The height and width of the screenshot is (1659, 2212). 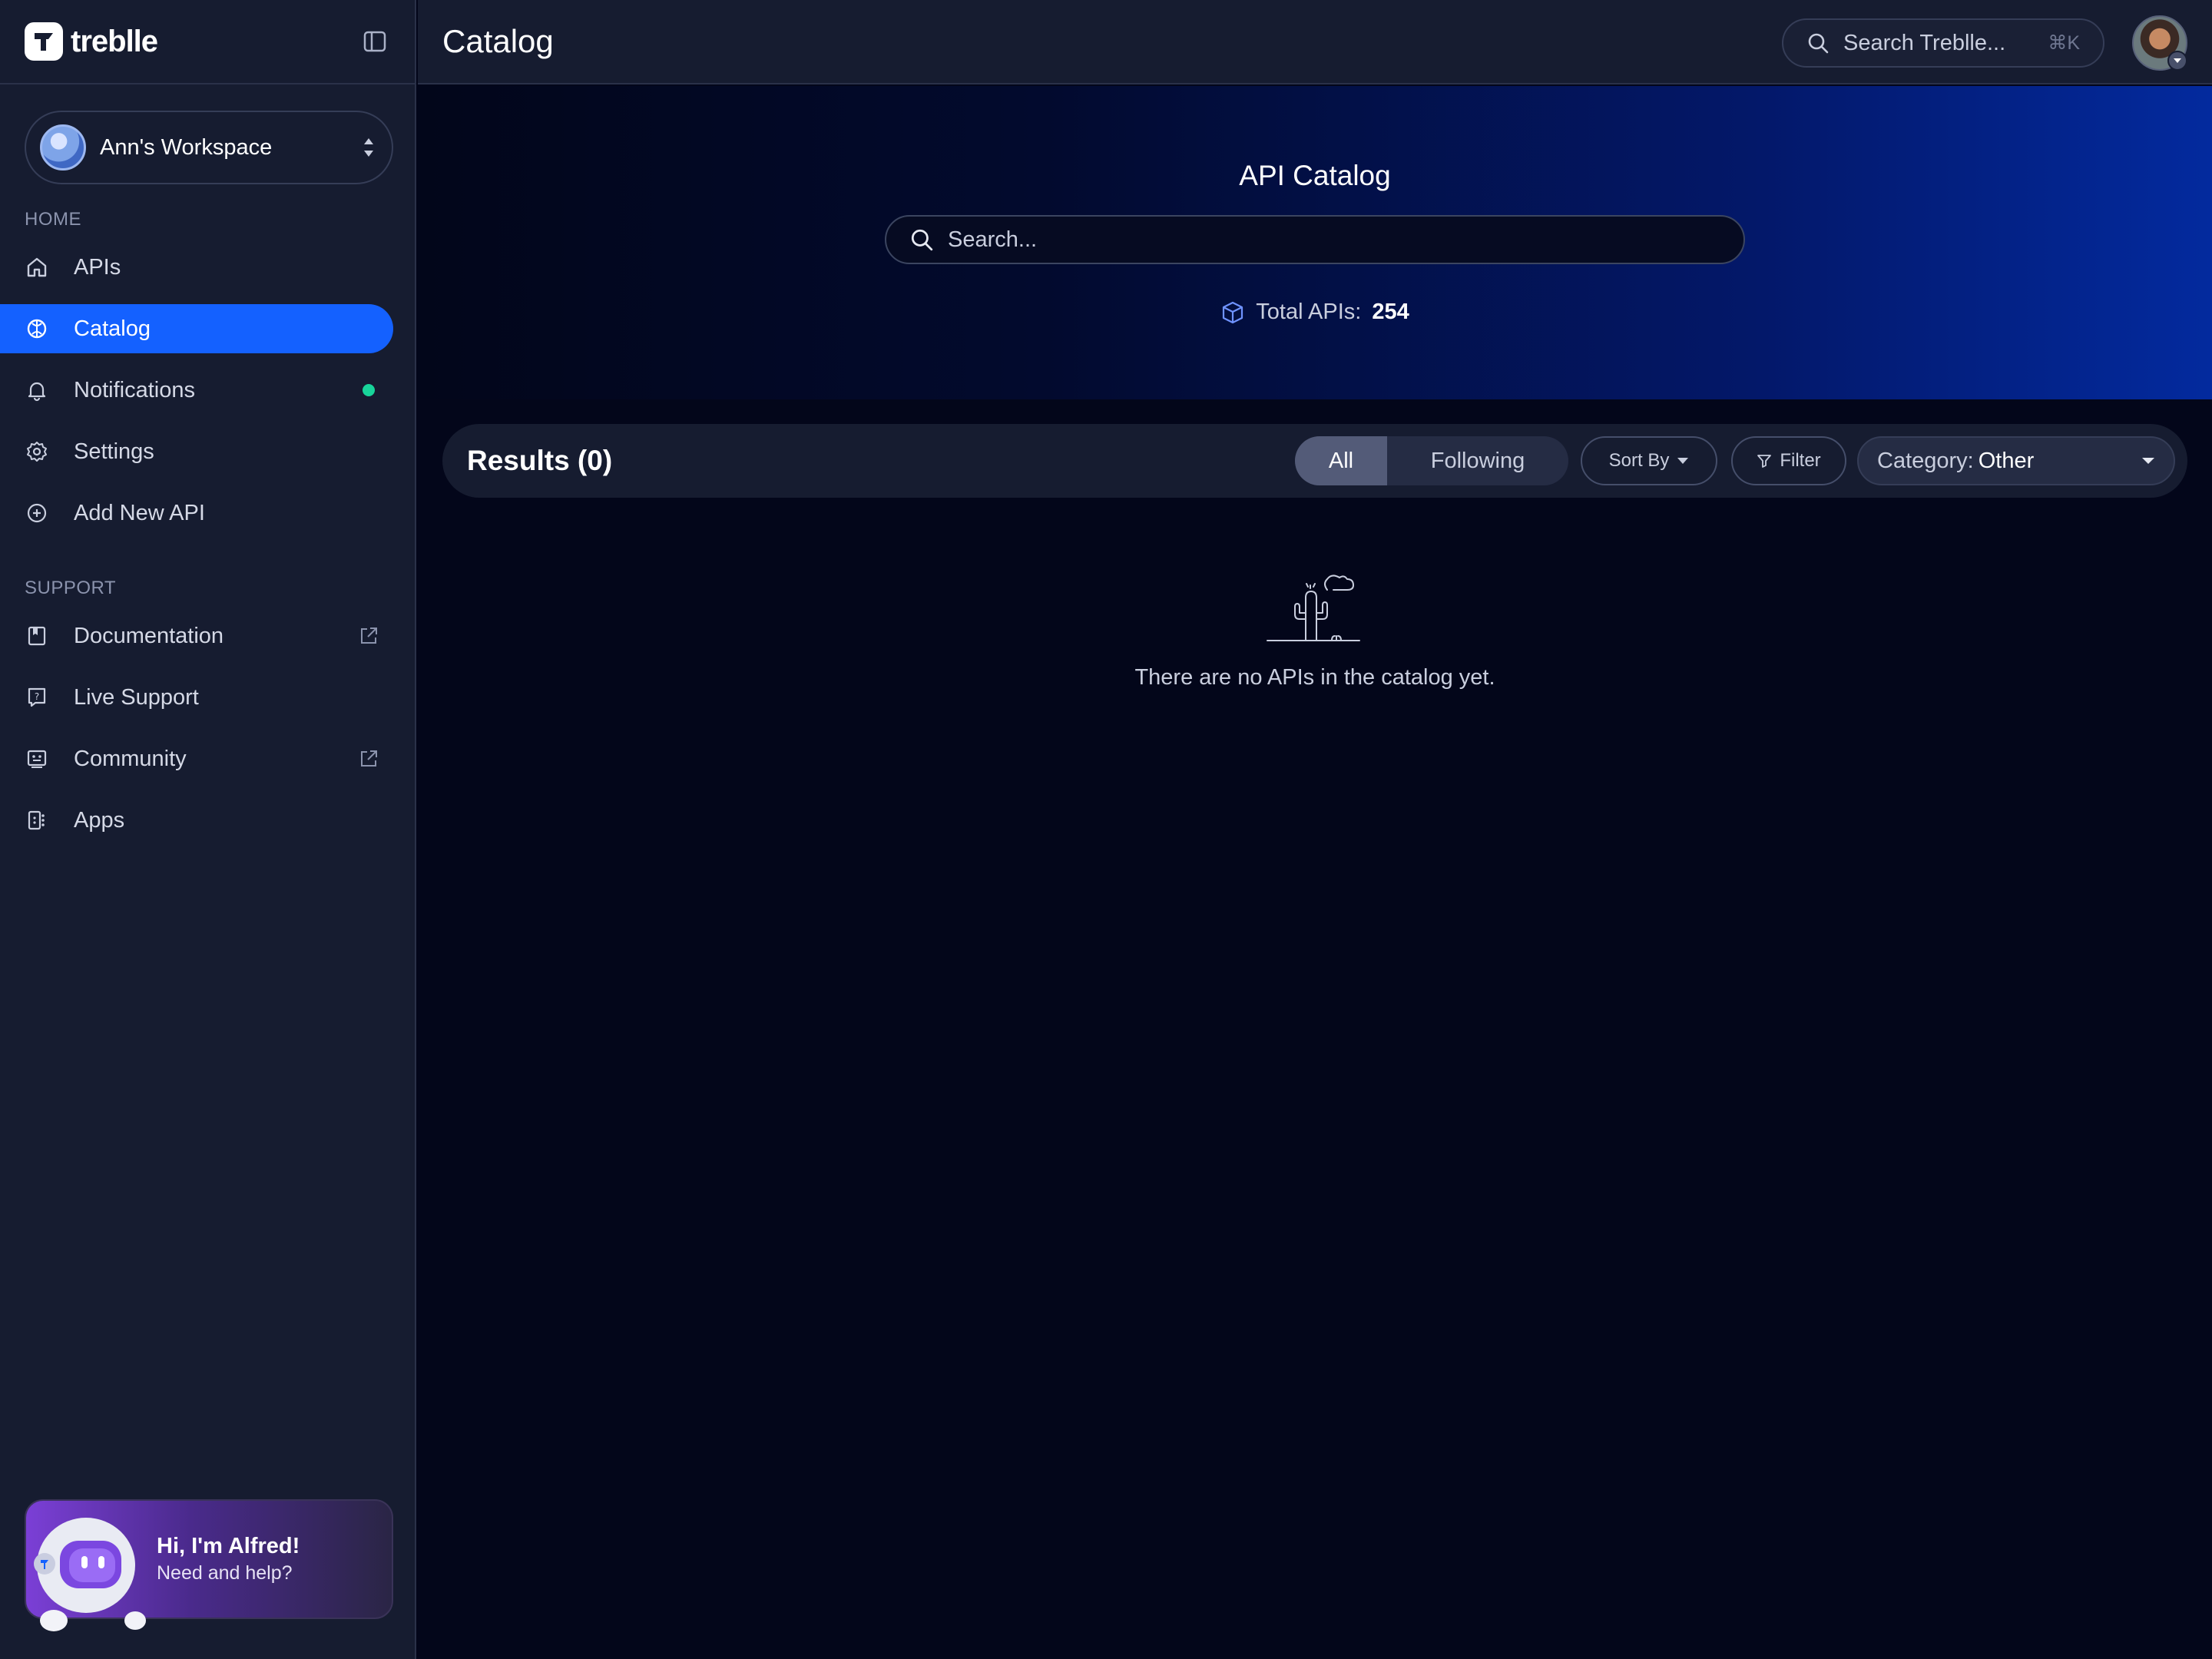 I want to click on chevron-down-icon, so click(x=2177, y=61).